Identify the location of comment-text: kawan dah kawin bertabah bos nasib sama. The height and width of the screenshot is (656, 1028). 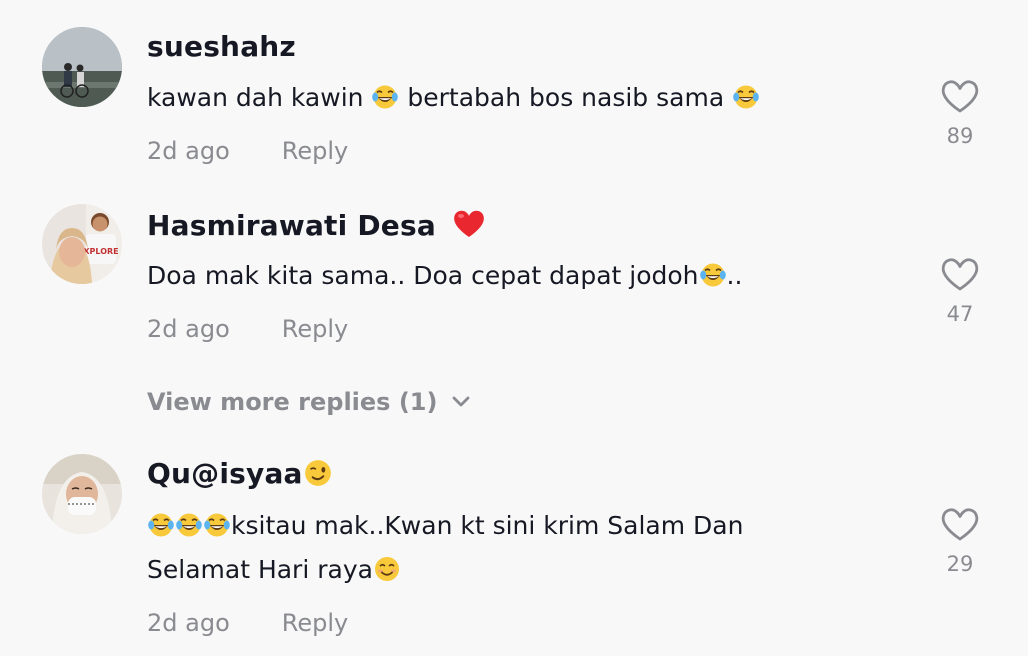
(453, 98).